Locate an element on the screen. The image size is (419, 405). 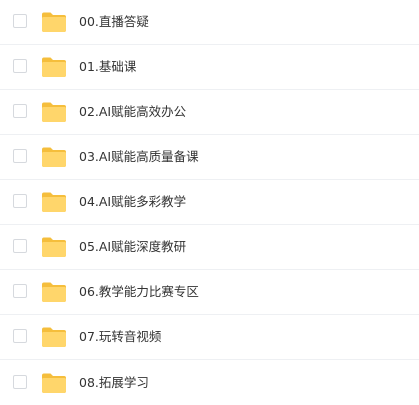
folder-name: 04.AI赋能多彩教学 is located at coordinates (132, 202).